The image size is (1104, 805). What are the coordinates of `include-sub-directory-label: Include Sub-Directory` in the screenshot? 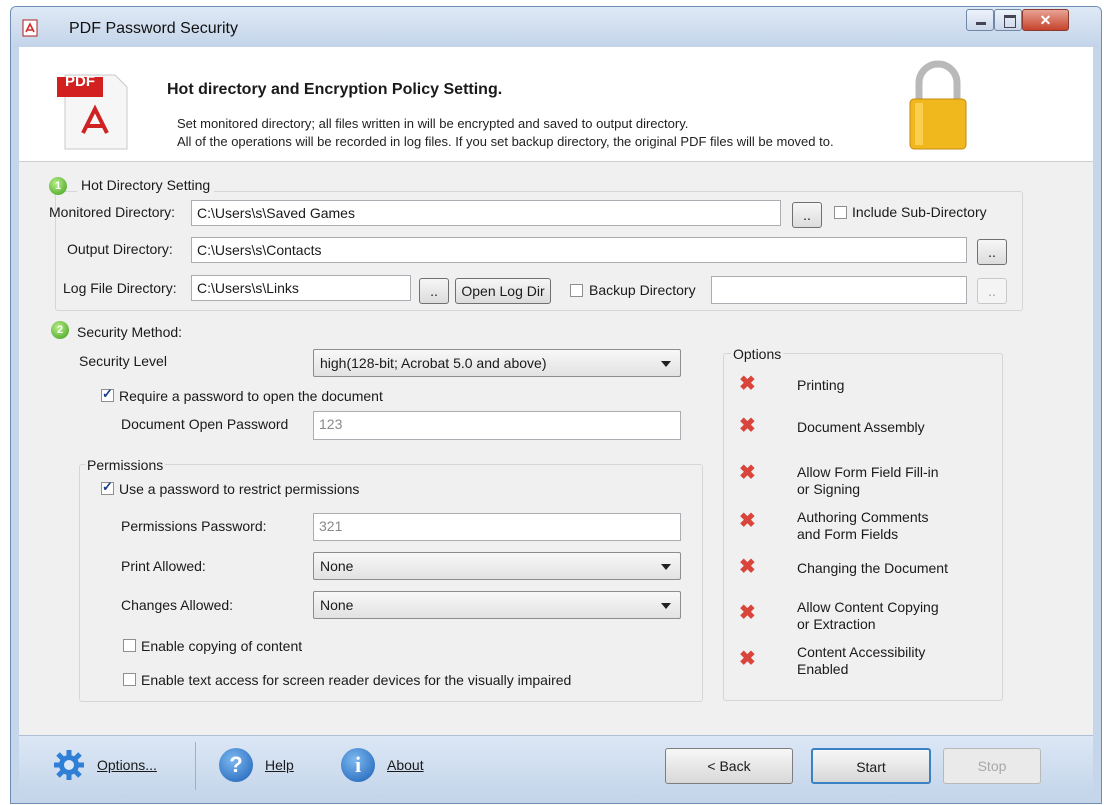 It's located at (919, 212).